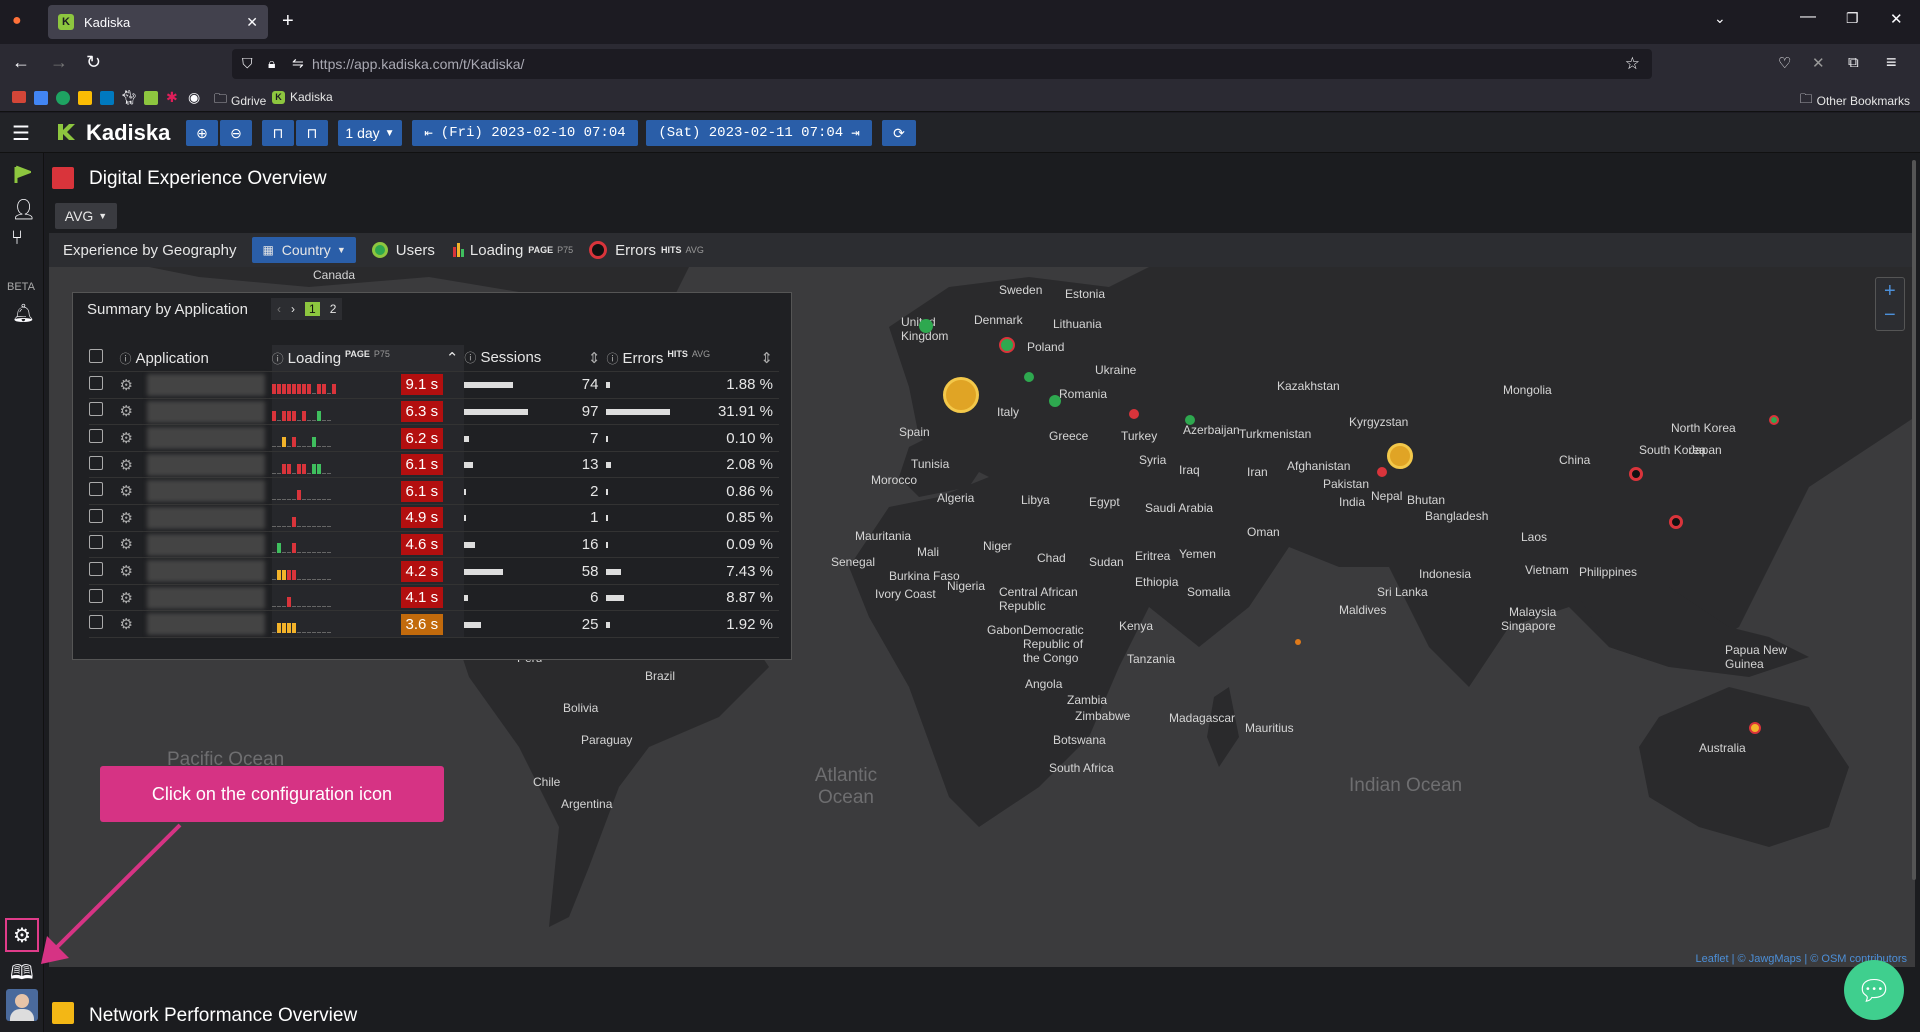 Image resolution: width=1920 pixels, height=1032 pixels. I want to click on bell-icon: 🔔︎, so click(23, 313).